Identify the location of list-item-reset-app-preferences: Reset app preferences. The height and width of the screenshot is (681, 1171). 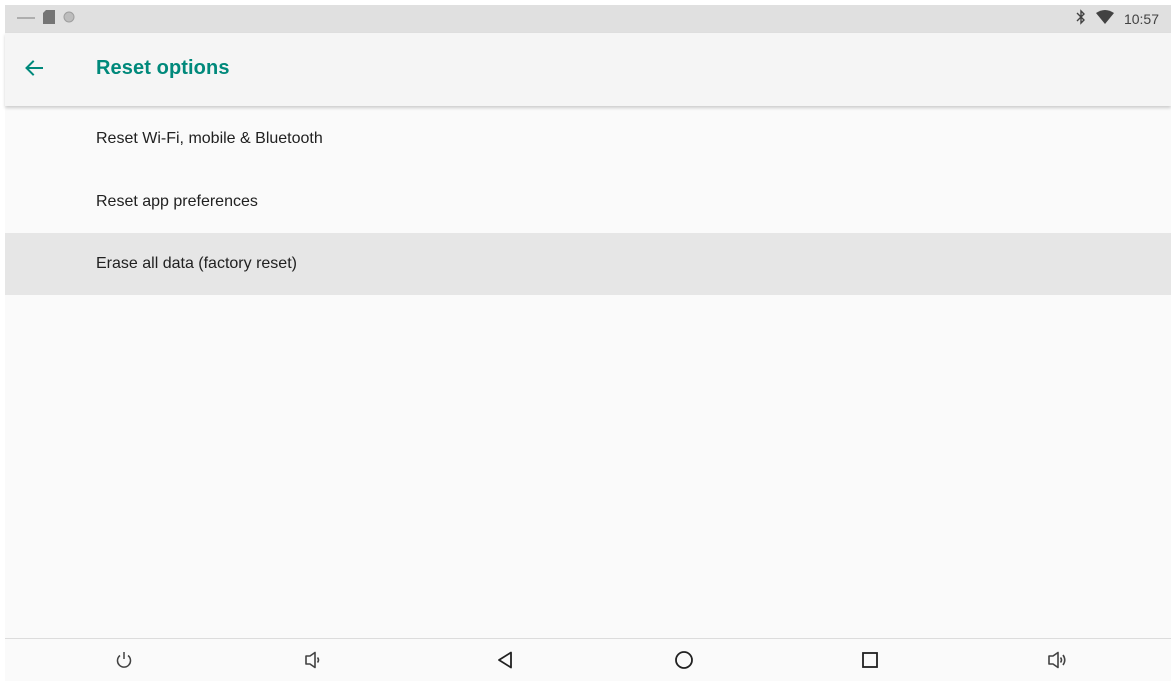
(588, 202).